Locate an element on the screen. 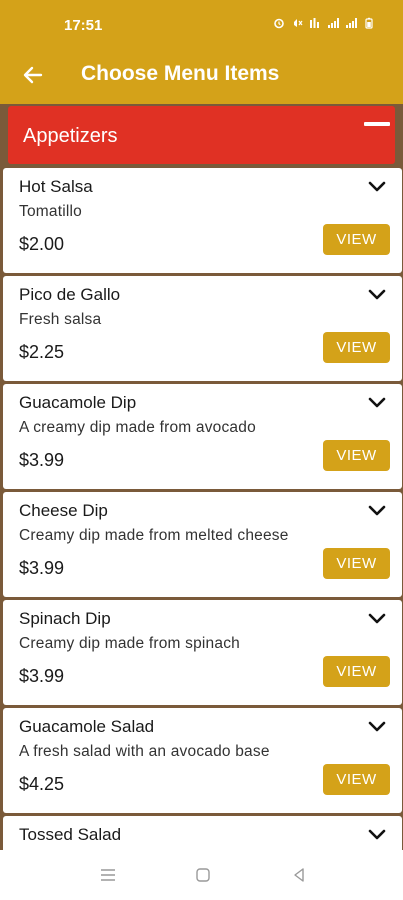 This screenshot has height=900, width=403. item-name: Hot Salsa is located at coordinates (56, 186).